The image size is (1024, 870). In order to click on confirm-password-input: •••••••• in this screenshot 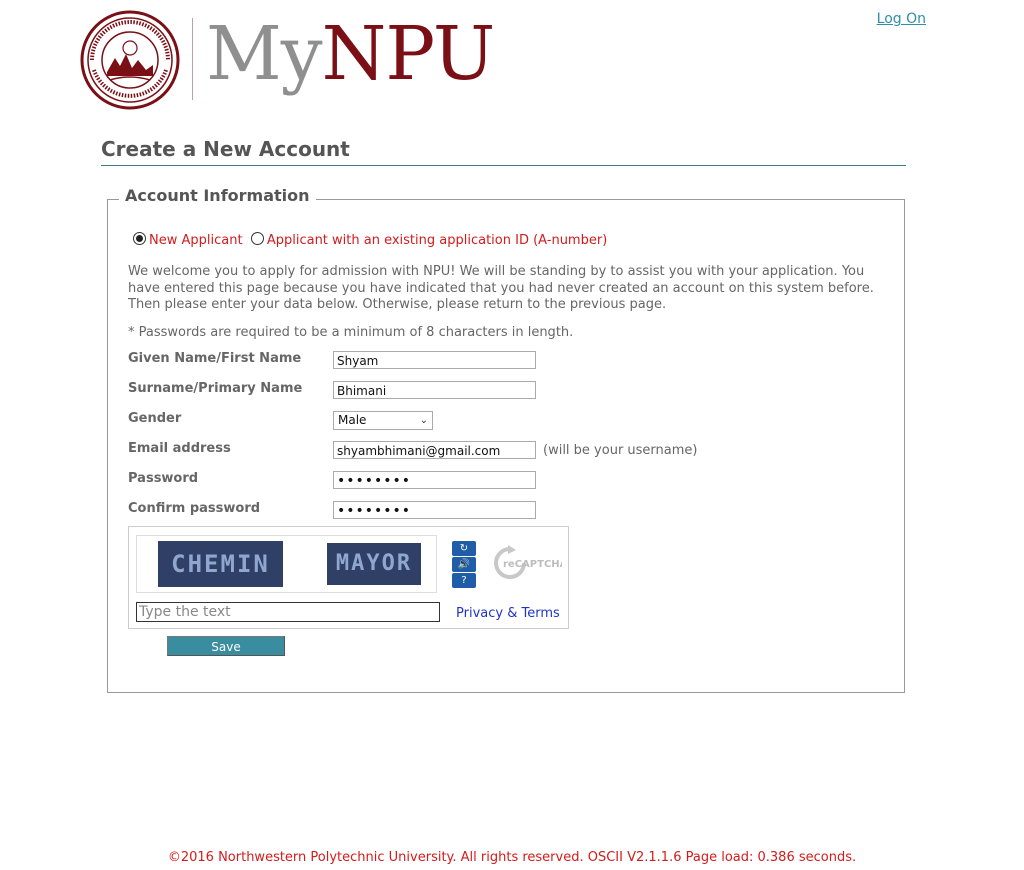, I will do `click(434, 510)`.